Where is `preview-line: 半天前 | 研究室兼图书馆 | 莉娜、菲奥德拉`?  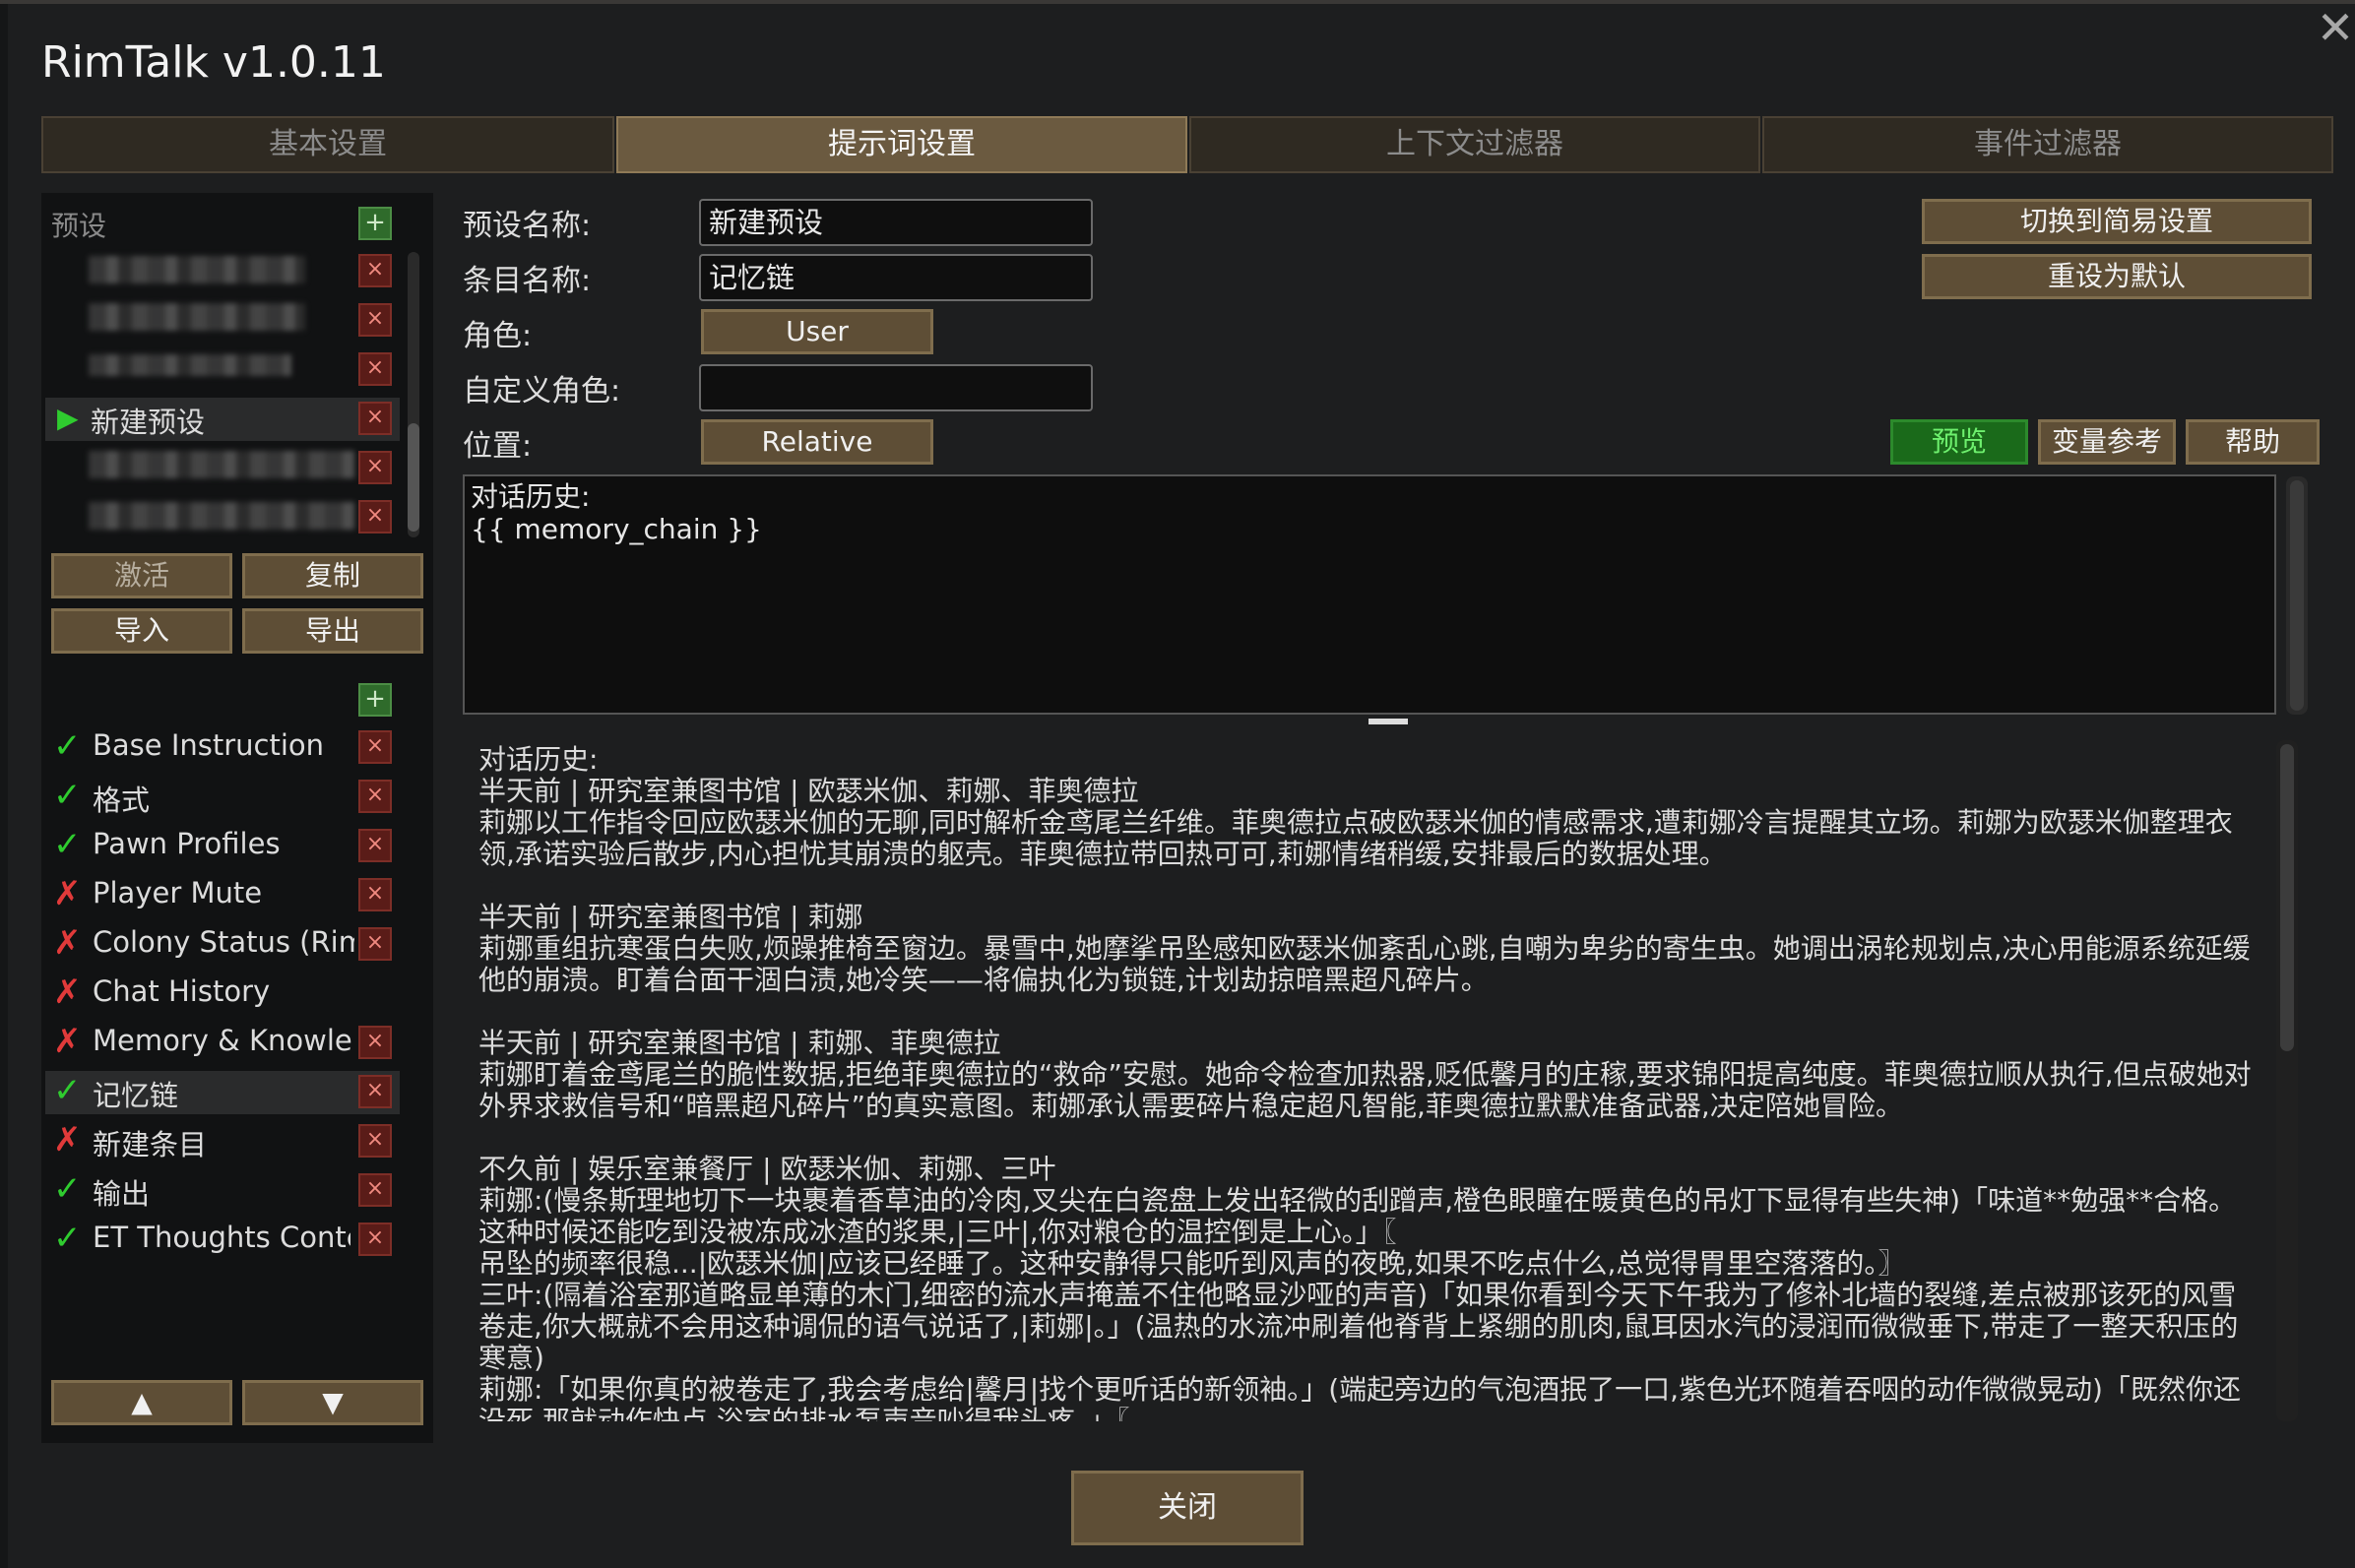
preview-line: 半天前 | 研究室兼图书馆 | 莉娜、菲奥德拉 is located at coordinates (739, 1043).